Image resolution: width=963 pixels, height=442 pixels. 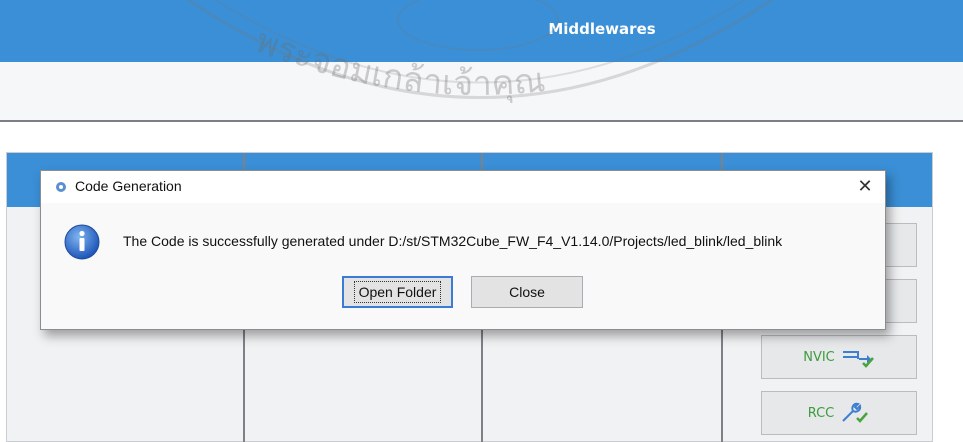 I want to click on wrench-icon, so click(x=855, y=412).